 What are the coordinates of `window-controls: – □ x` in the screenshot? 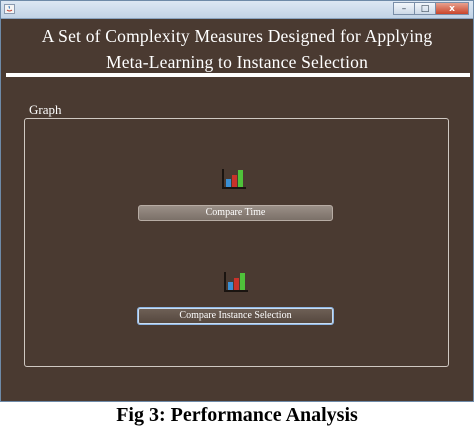 It's located at (431, 9).